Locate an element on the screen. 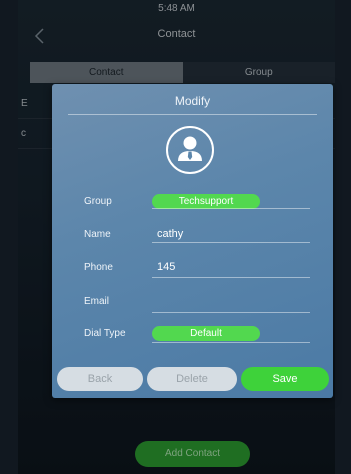 The height and width of the screenshot is (474, 351). dialog-title: Modify is located at coordinates (192, 101).